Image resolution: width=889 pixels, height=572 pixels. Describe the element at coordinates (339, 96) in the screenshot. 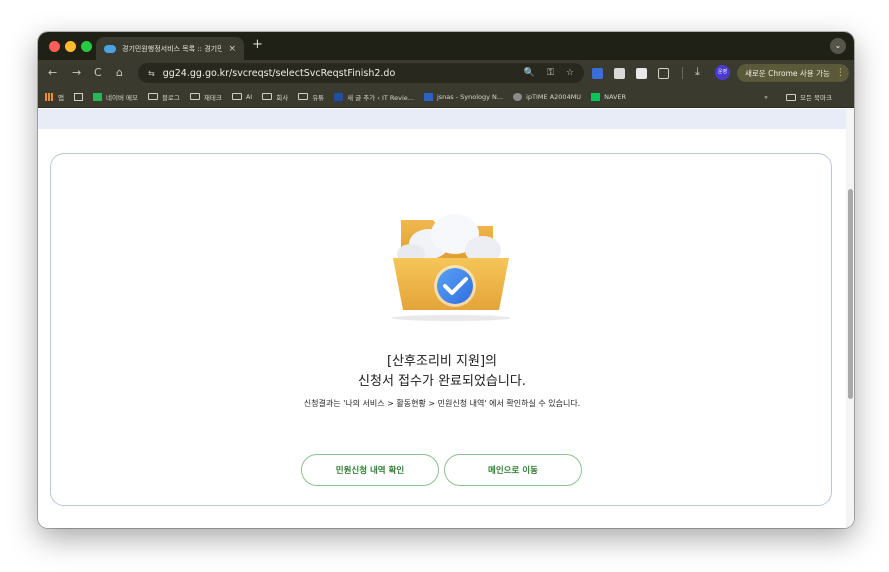

I see `it-review-icon` at that location.